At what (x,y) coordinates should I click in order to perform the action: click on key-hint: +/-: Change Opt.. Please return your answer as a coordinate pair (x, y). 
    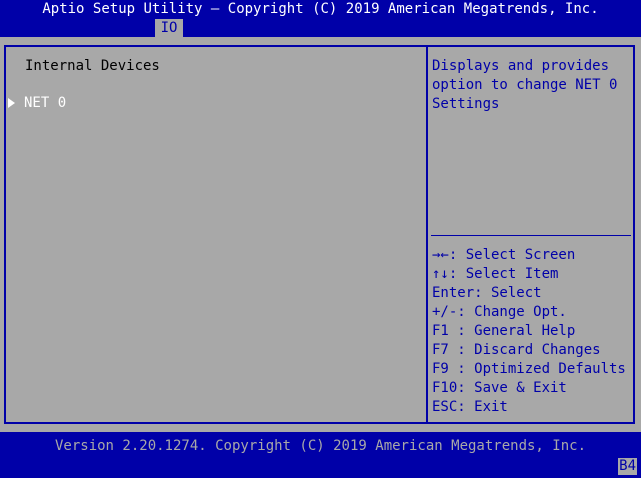
    Looking at the image, I should click on (499, 312).